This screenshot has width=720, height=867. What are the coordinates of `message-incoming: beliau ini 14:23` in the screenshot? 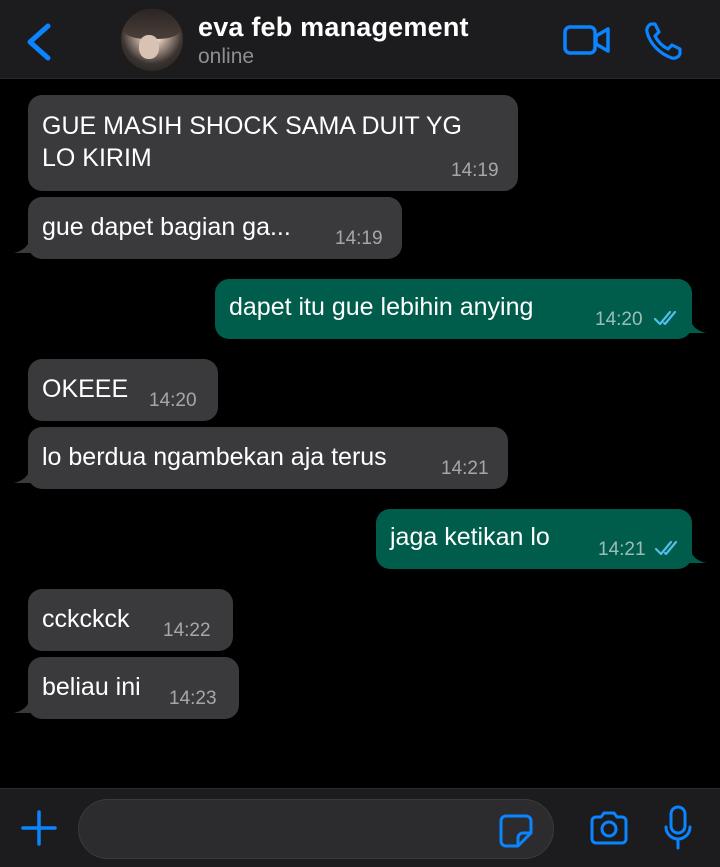 It's located at (126, 688).